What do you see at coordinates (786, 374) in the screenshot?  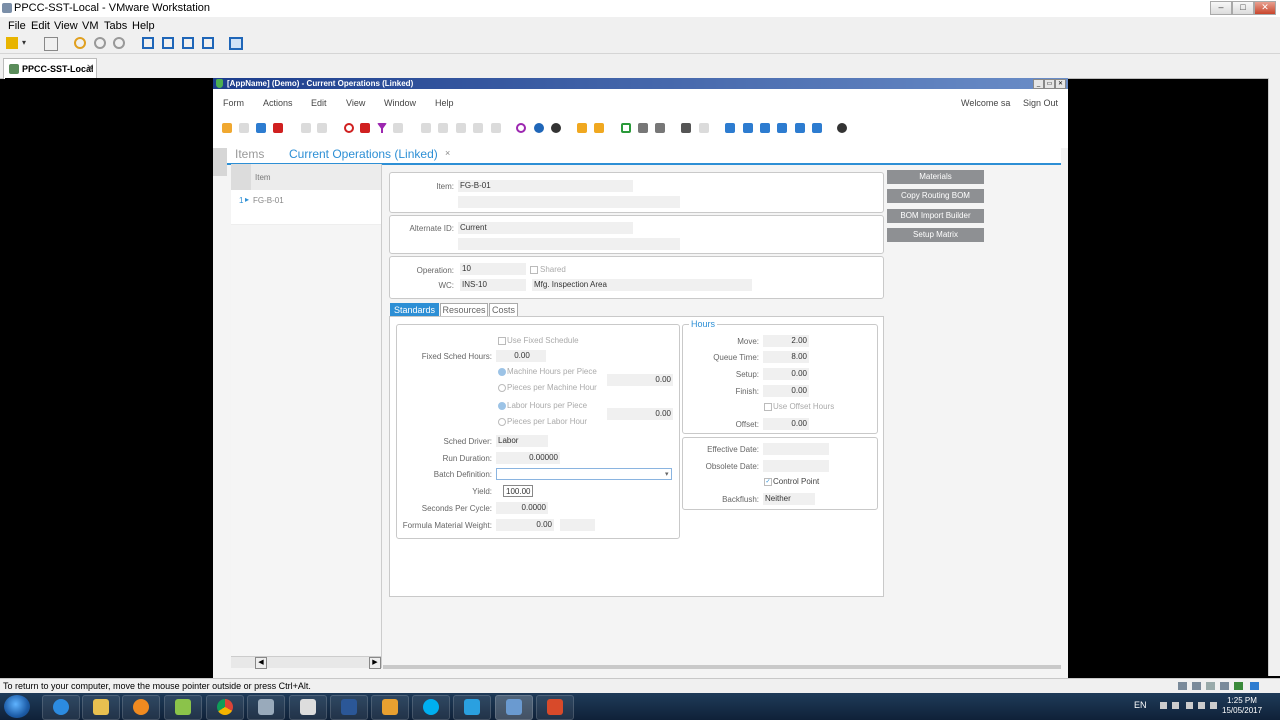 I see `setup-field: 0.00` at bounding box center [786, 374].